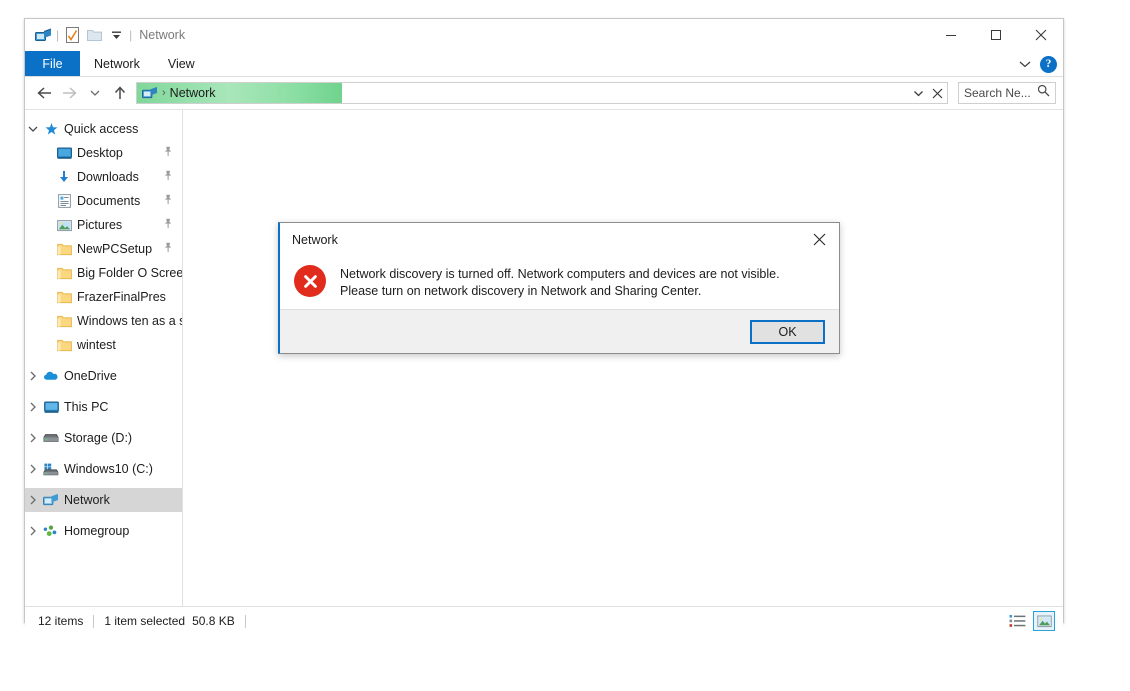  What do you see at coordinates (51, 469) in the screenshot?
I see `windows-drive-icon` at bounding box center [51, 469].